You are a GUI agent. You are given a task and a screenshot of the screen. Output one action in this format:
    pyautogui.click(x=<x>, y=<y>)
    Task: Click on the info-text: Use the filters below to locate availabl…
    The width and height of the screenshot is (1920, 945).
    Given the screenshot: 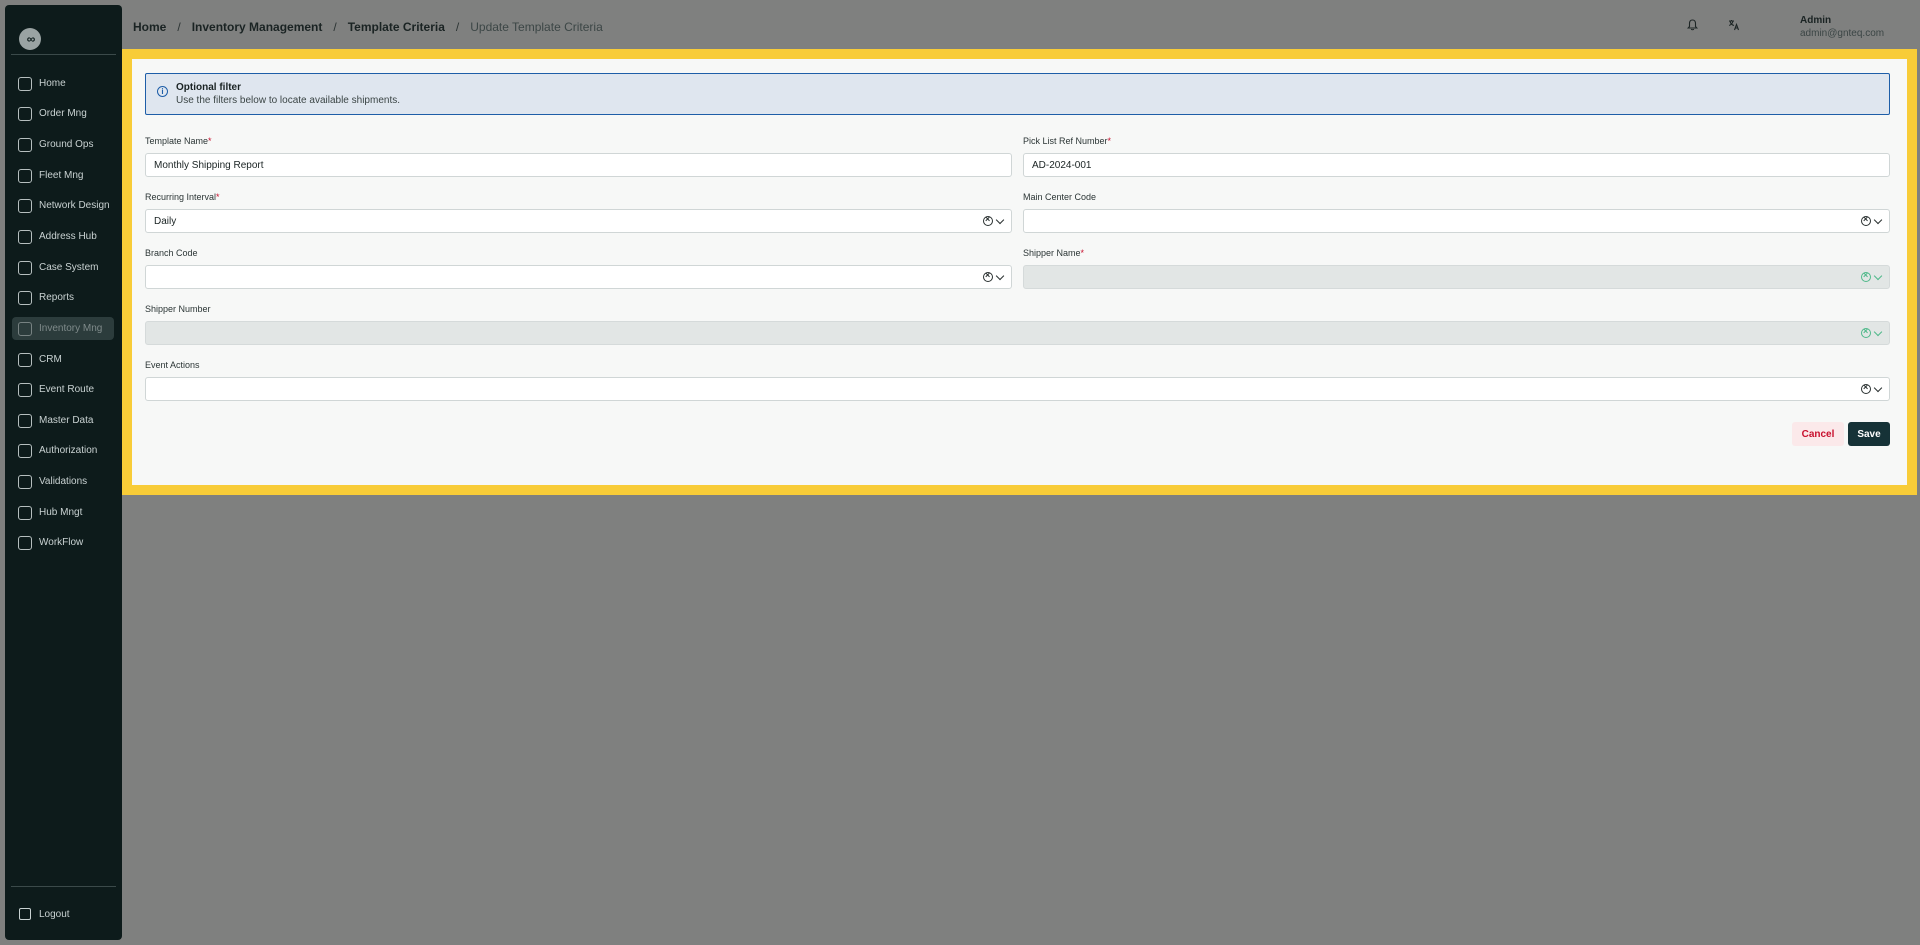 What is the action you would take?
    pyautogui.click(x=288, y=100)
    